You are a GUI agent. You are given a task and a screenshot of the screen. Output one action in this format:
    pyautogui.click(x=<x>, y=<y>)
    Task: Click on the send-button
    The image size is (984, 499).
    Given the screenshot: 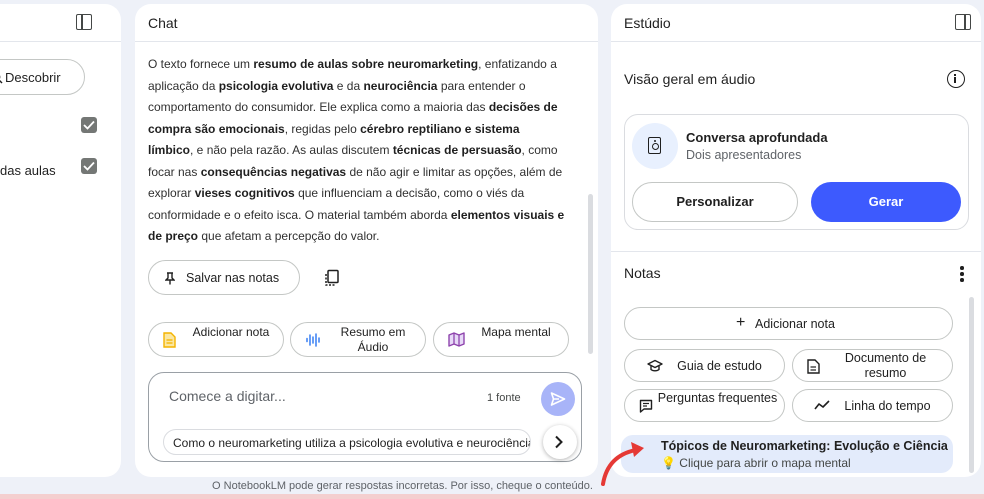 What is the action you would take?
    pyautogui.click(x=558, y=399)
    